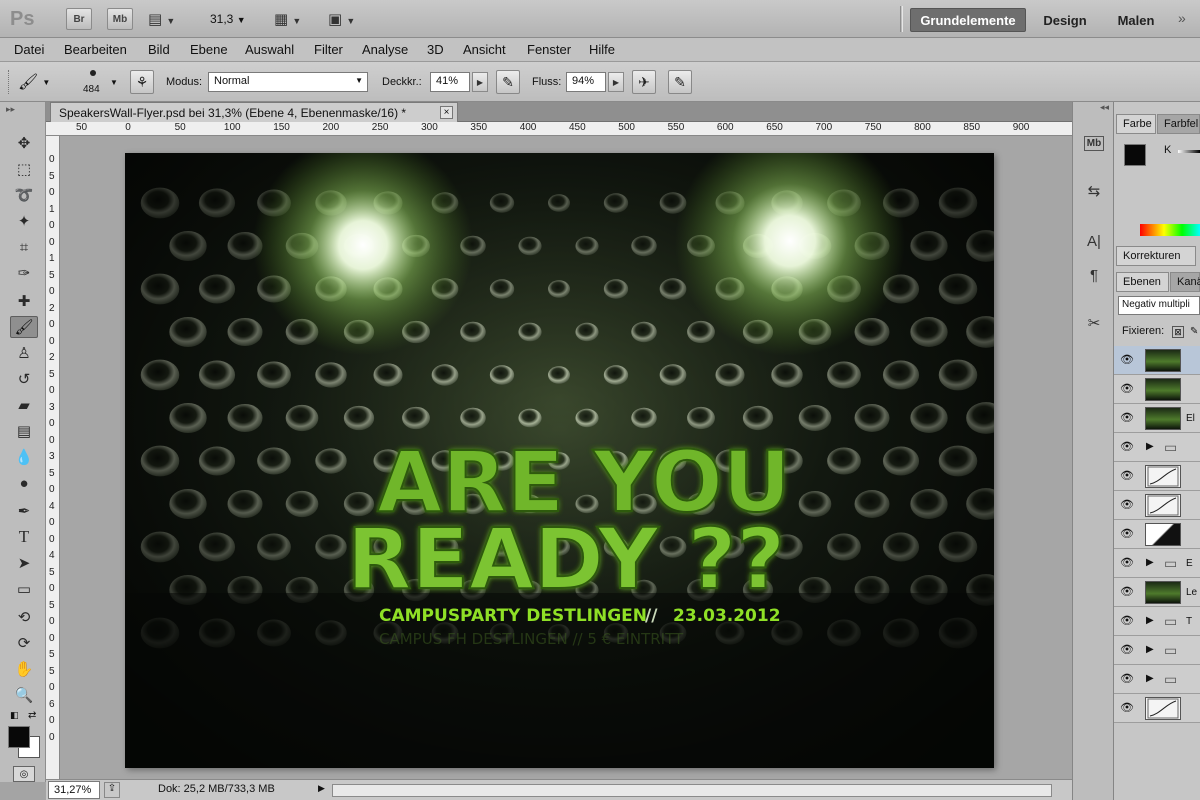 This screenshot has width=1200, height=800. I want to click on 3d-orbit-tool: ⟳, so click(24, 643).